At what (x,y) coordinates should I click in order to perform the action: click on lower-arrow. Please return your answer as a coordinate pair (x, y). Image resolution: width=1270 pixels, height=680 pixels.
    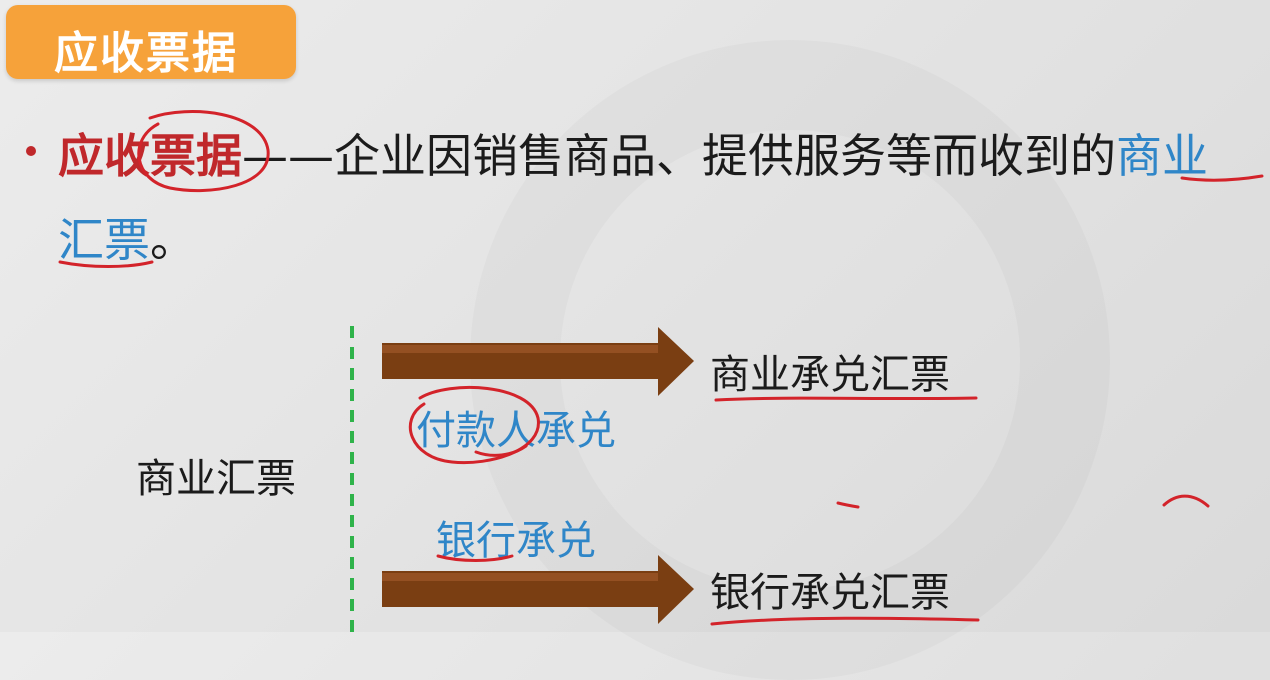
    Looking at the image, I should click on (538, 589).